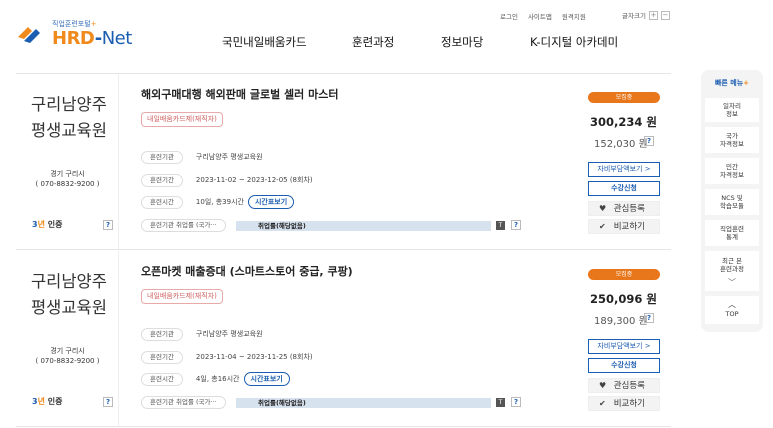 The width and height of the screenshot is (773, 428). I want to click on main-nav: 국민내일배움카드 훈련과정 정보마당 K-디지털 아카데미, so click(420, 42).